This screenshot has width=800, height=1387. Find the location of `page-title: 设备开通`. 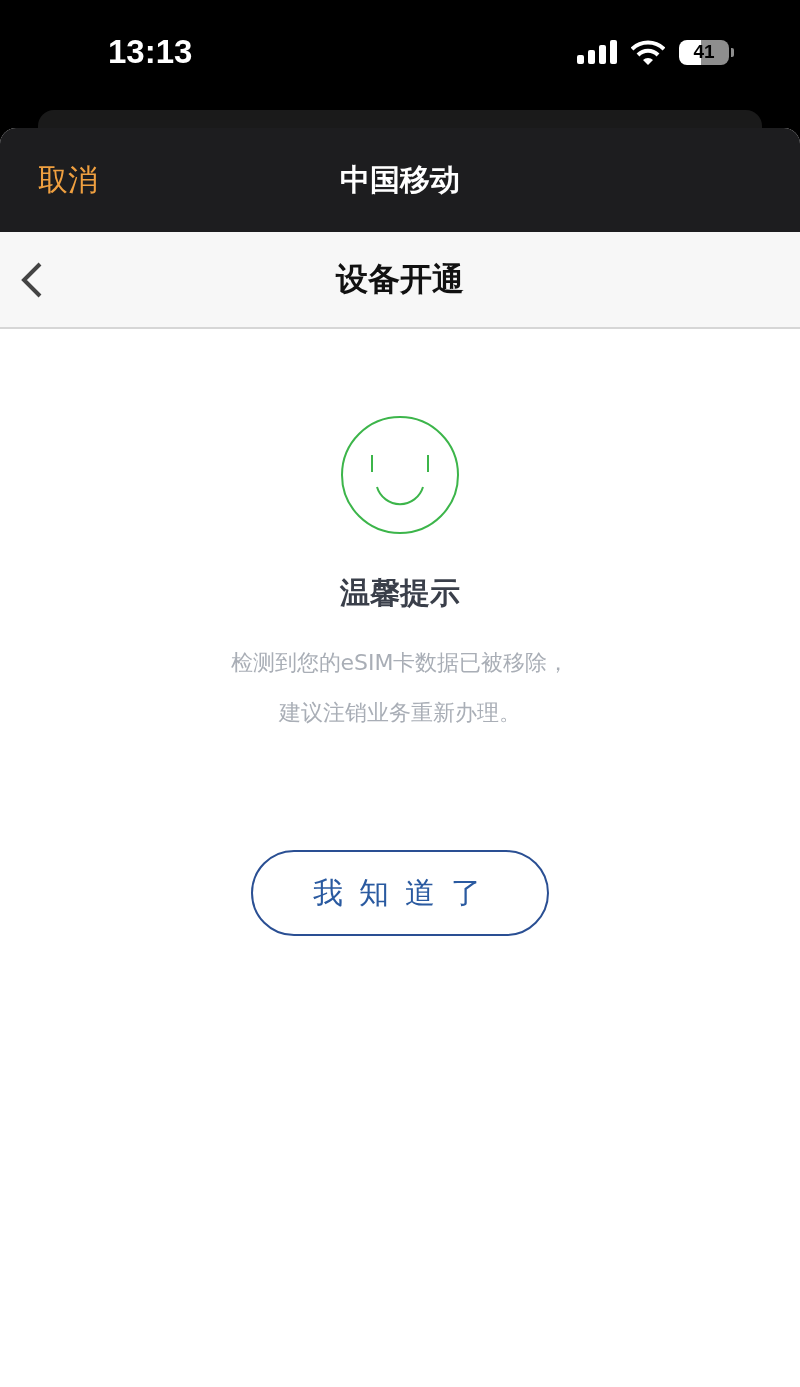

page-title: 设备开通 is located at coordinates (400, 279).